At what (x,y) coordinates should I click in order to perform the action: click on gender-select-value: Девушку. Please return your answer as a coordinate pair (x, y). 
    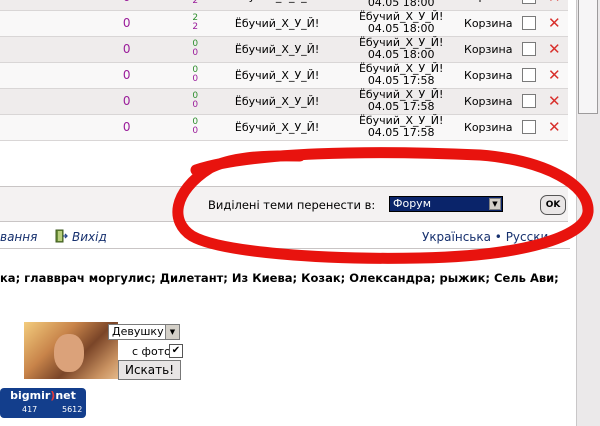
    Looking at the image, I should click on (138, 331).